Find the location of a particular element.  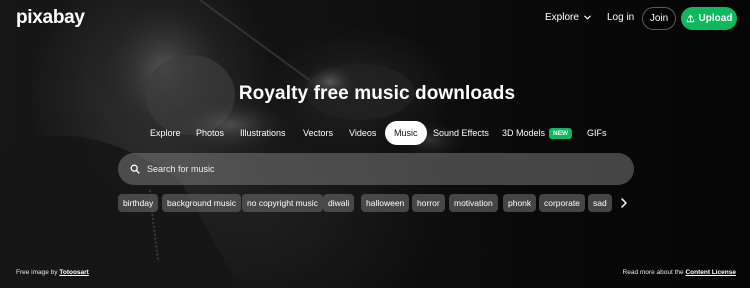

chevron-down-icon is located at coordinates (587, 17).